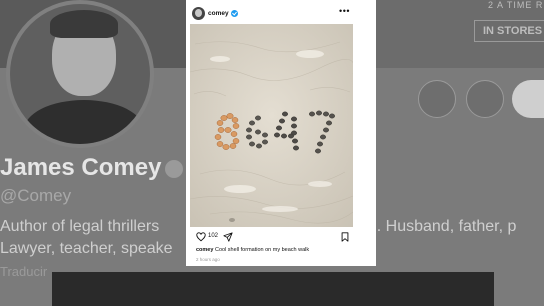 This screenshot has height=306, width=544. What do you see at coordinates (201, 237) in the screenshot?
I see `heart-icon` at bounding box center [201, 237].